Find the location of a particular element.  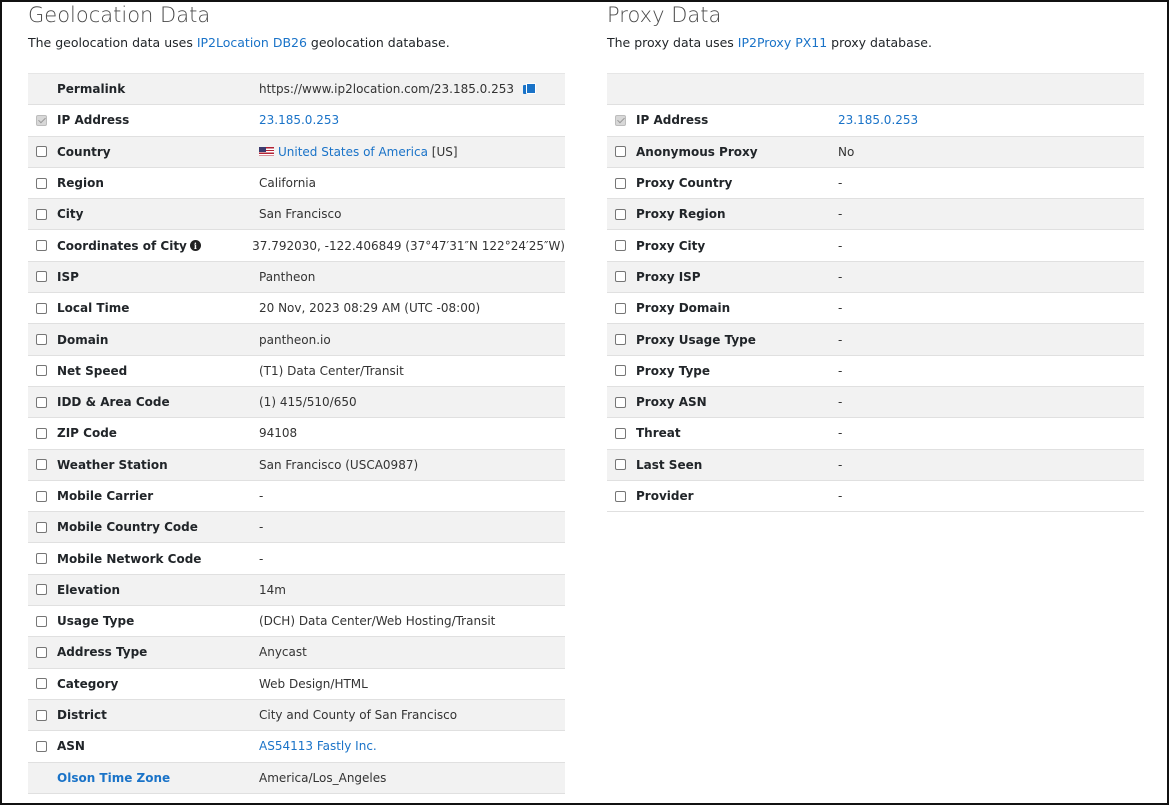

geo-label-net-speed: Net Speed is located at coordinates (92, 370).